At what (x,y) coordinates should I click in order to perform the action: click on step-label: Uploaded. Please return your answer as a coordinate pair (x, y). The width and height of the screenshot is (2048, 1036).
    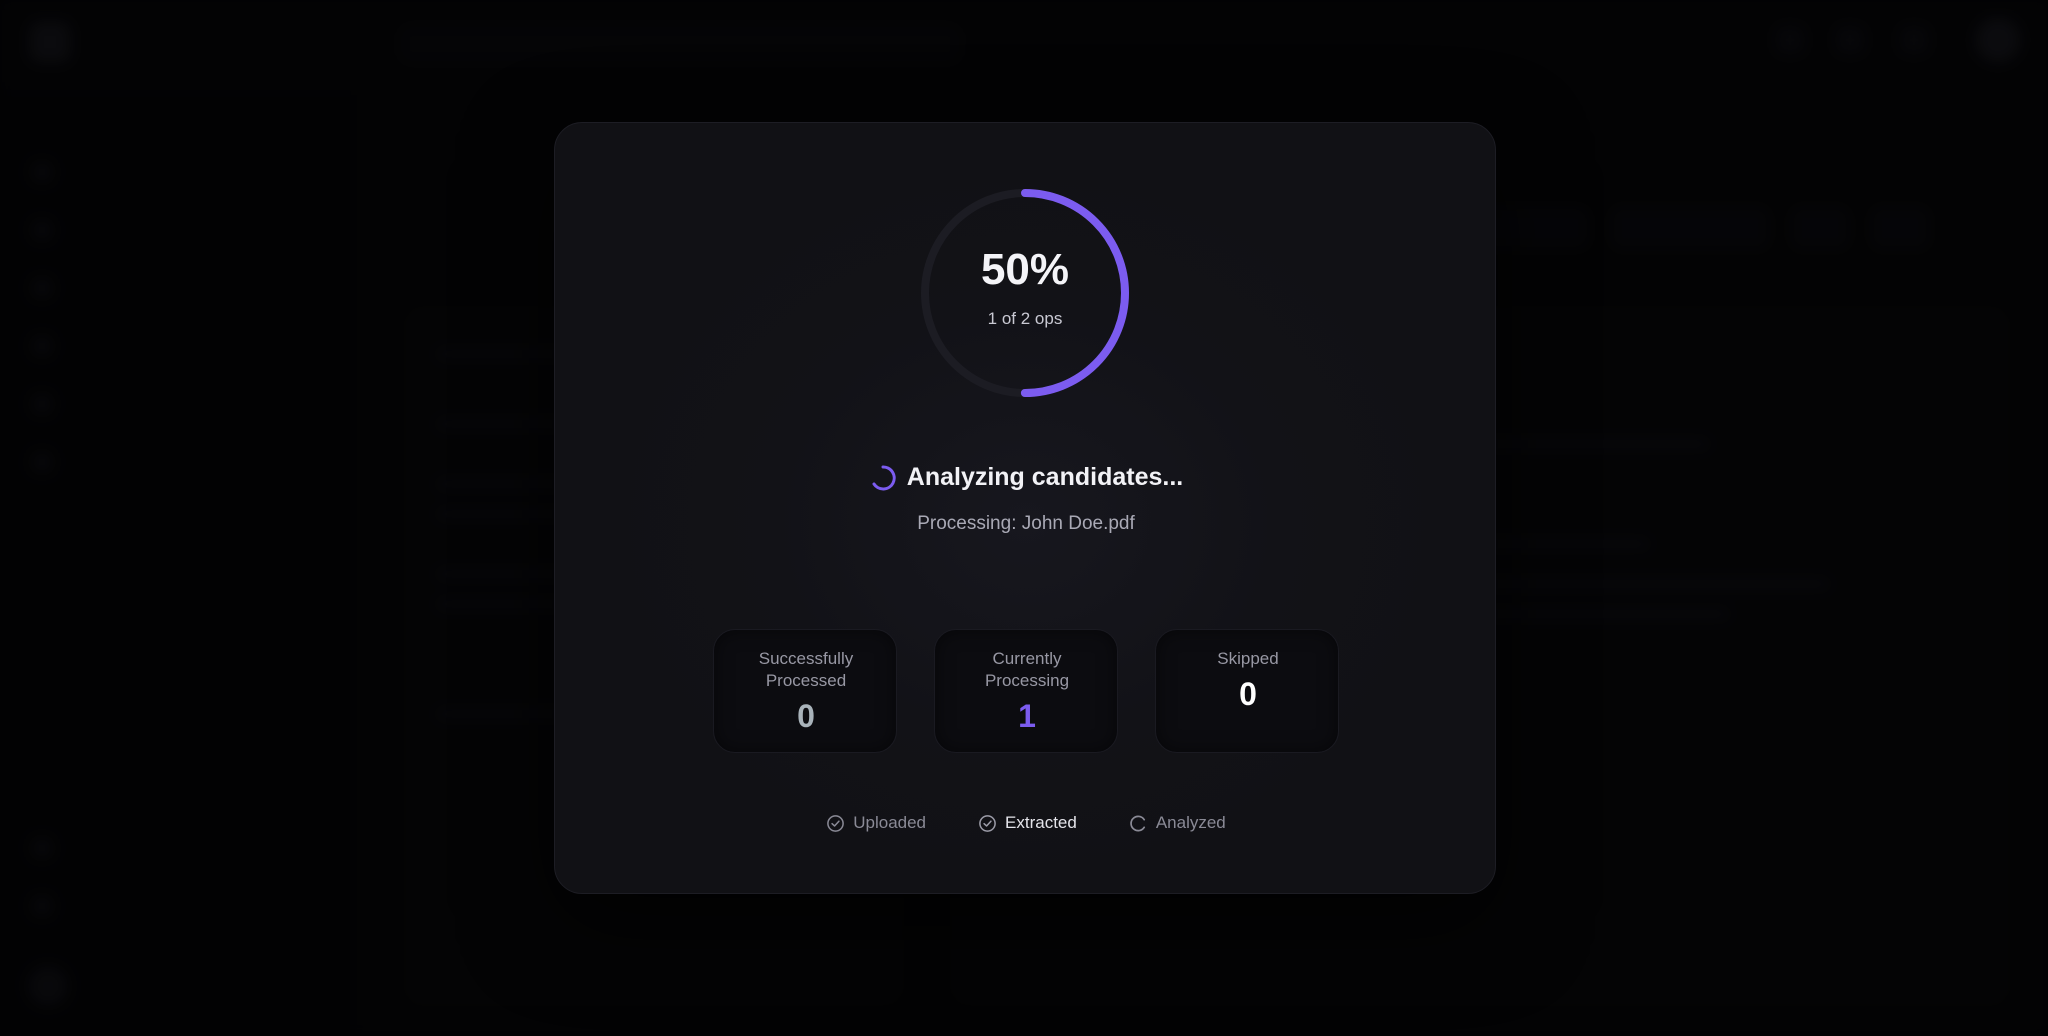
    Looking at the image, I should click on (890, 822).